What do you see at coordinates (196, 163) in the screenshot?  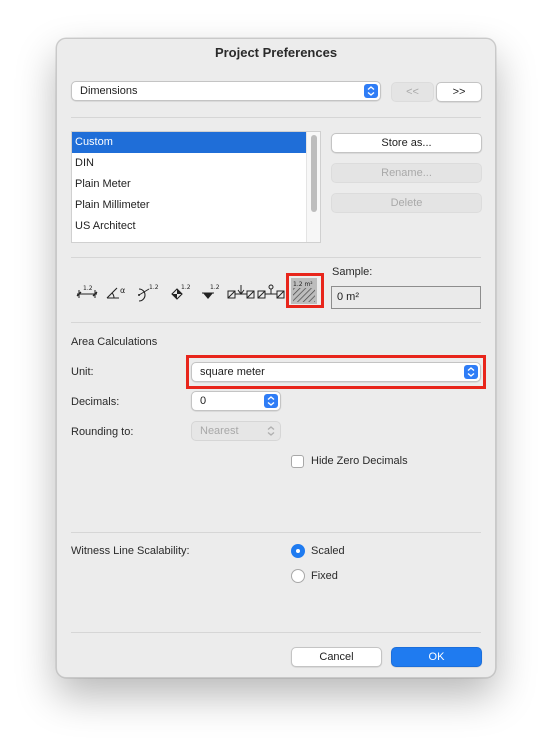 I see `list-item: DIN` at bounding box center [196, 163].